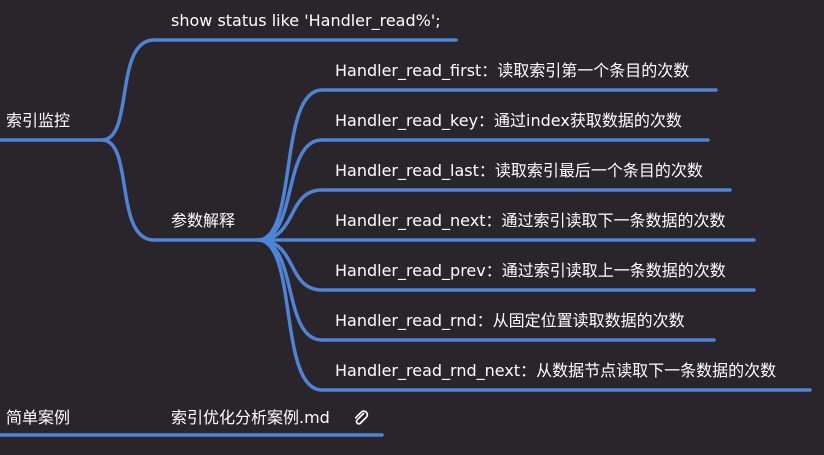 This screenshot has height=455, width=824. What do you see at coordinates (508, 121) in the screenshot?
I see `node-param-2: Handler_read_key：通过index获取数据的次数` at bounding box center [508, 121].